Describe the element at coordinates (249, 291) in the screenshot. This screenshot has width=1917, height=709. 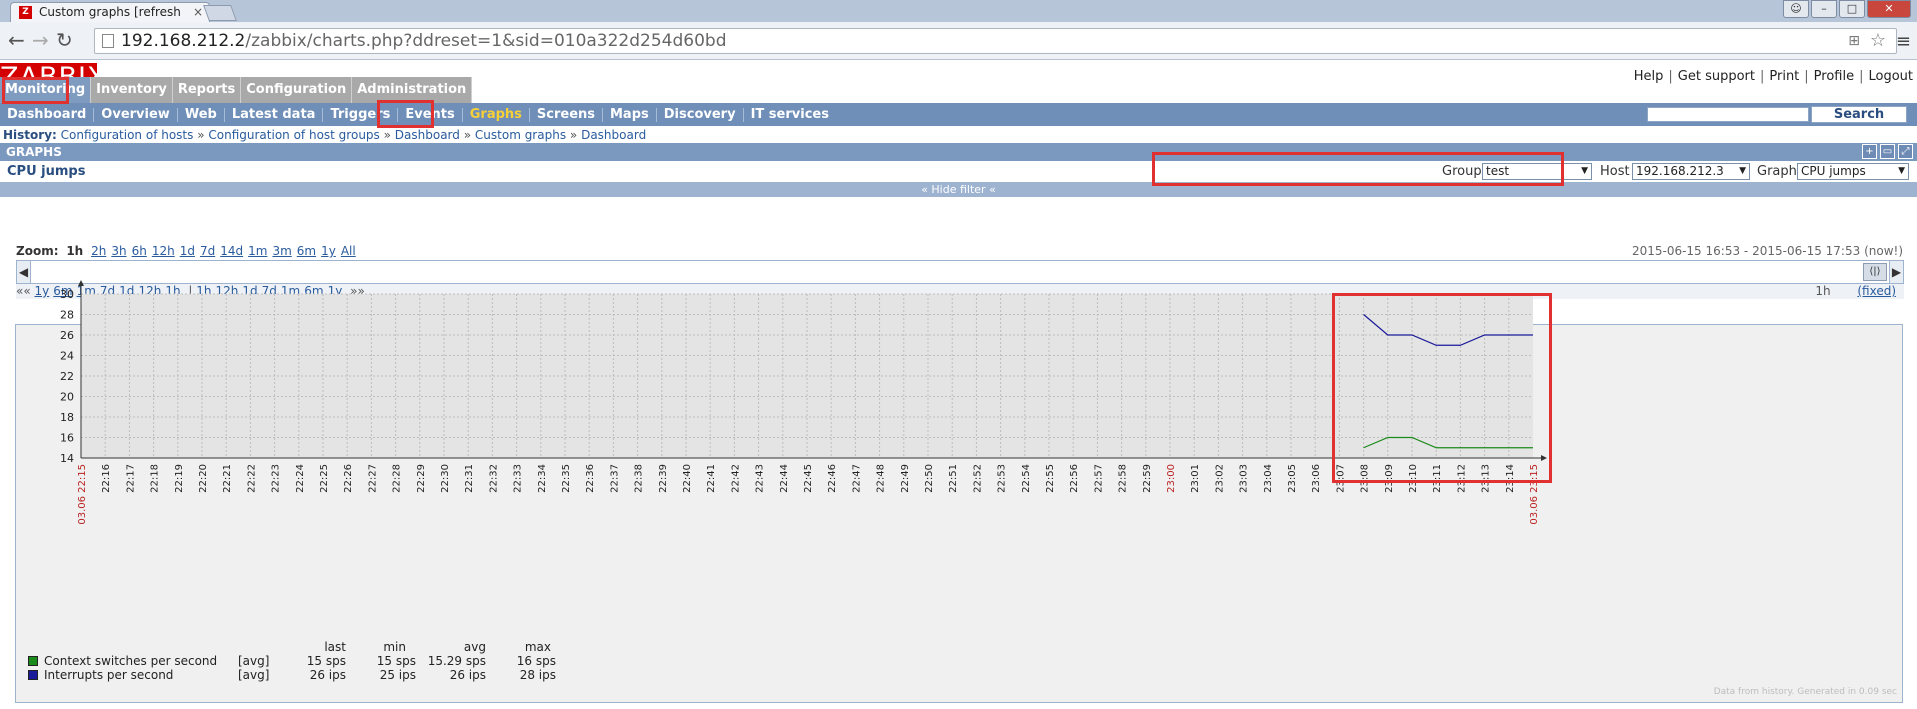
I see `nav-fwd-link: 1d` at that location.